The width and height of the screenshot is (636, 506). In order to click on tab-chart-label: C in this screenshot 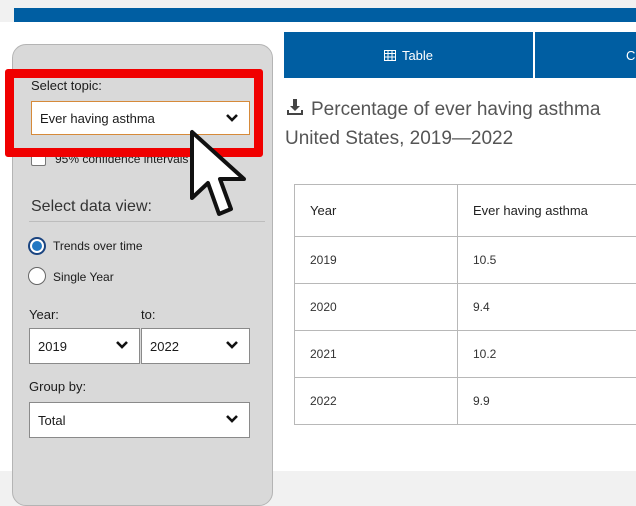, I will do `click(630, 55)`.